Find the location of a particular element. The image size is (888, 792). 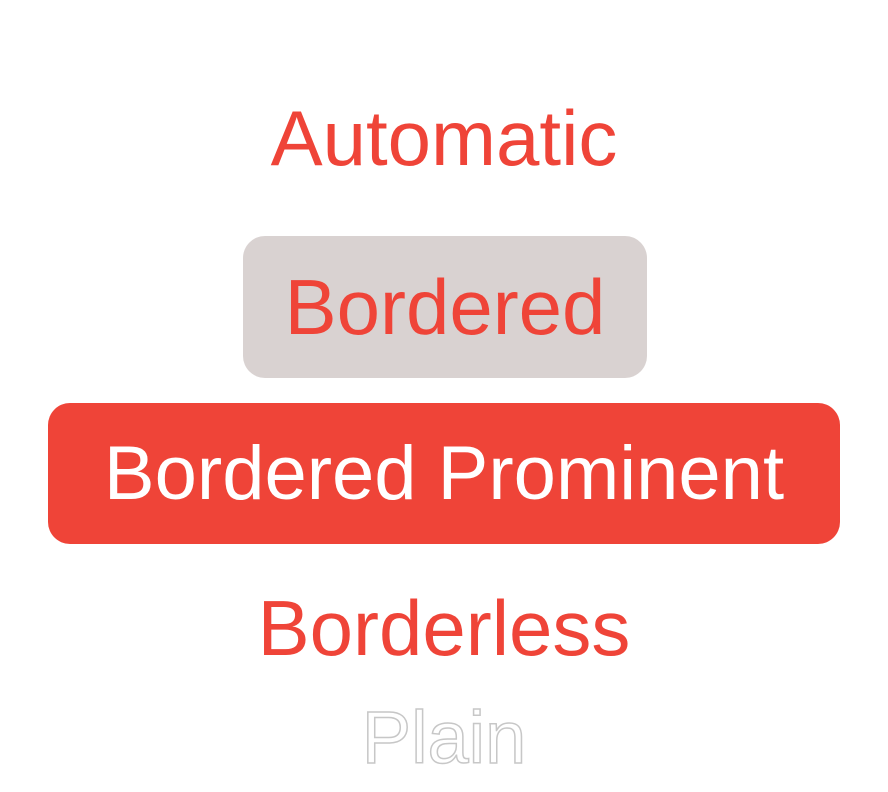

bordered-button: Bordered is located at coordinates (445, 307).